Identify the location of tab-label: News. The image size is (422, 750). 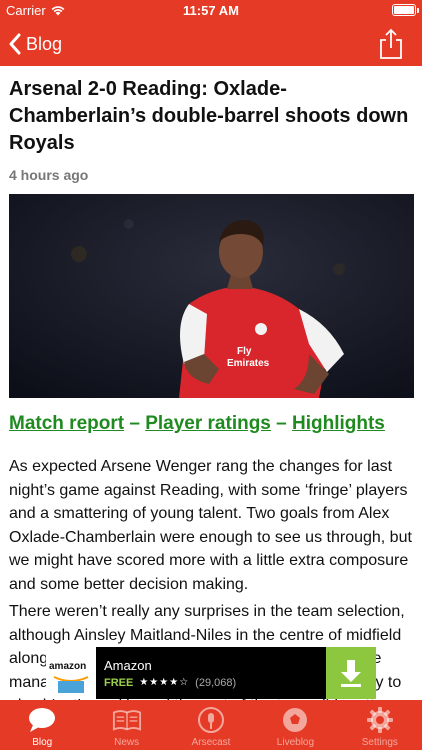
(127, 742).